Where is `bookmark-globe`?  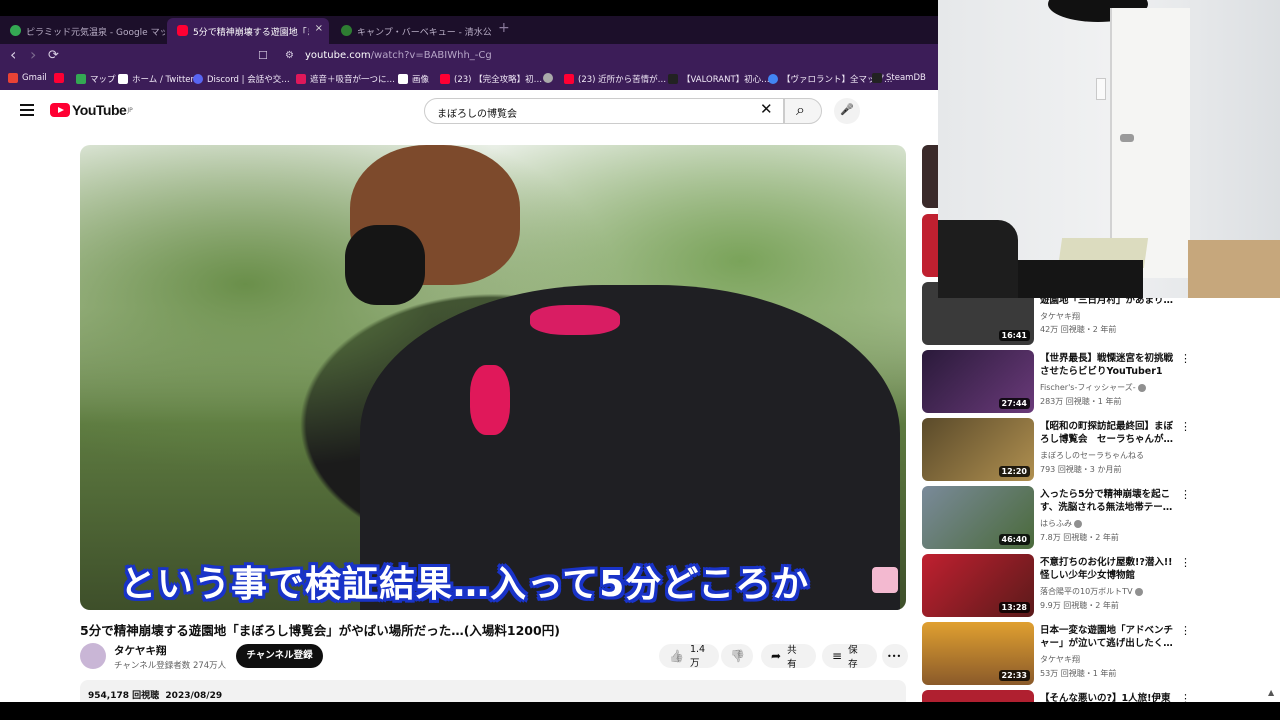
bookmark-globe is located at coordinates (550, 78).